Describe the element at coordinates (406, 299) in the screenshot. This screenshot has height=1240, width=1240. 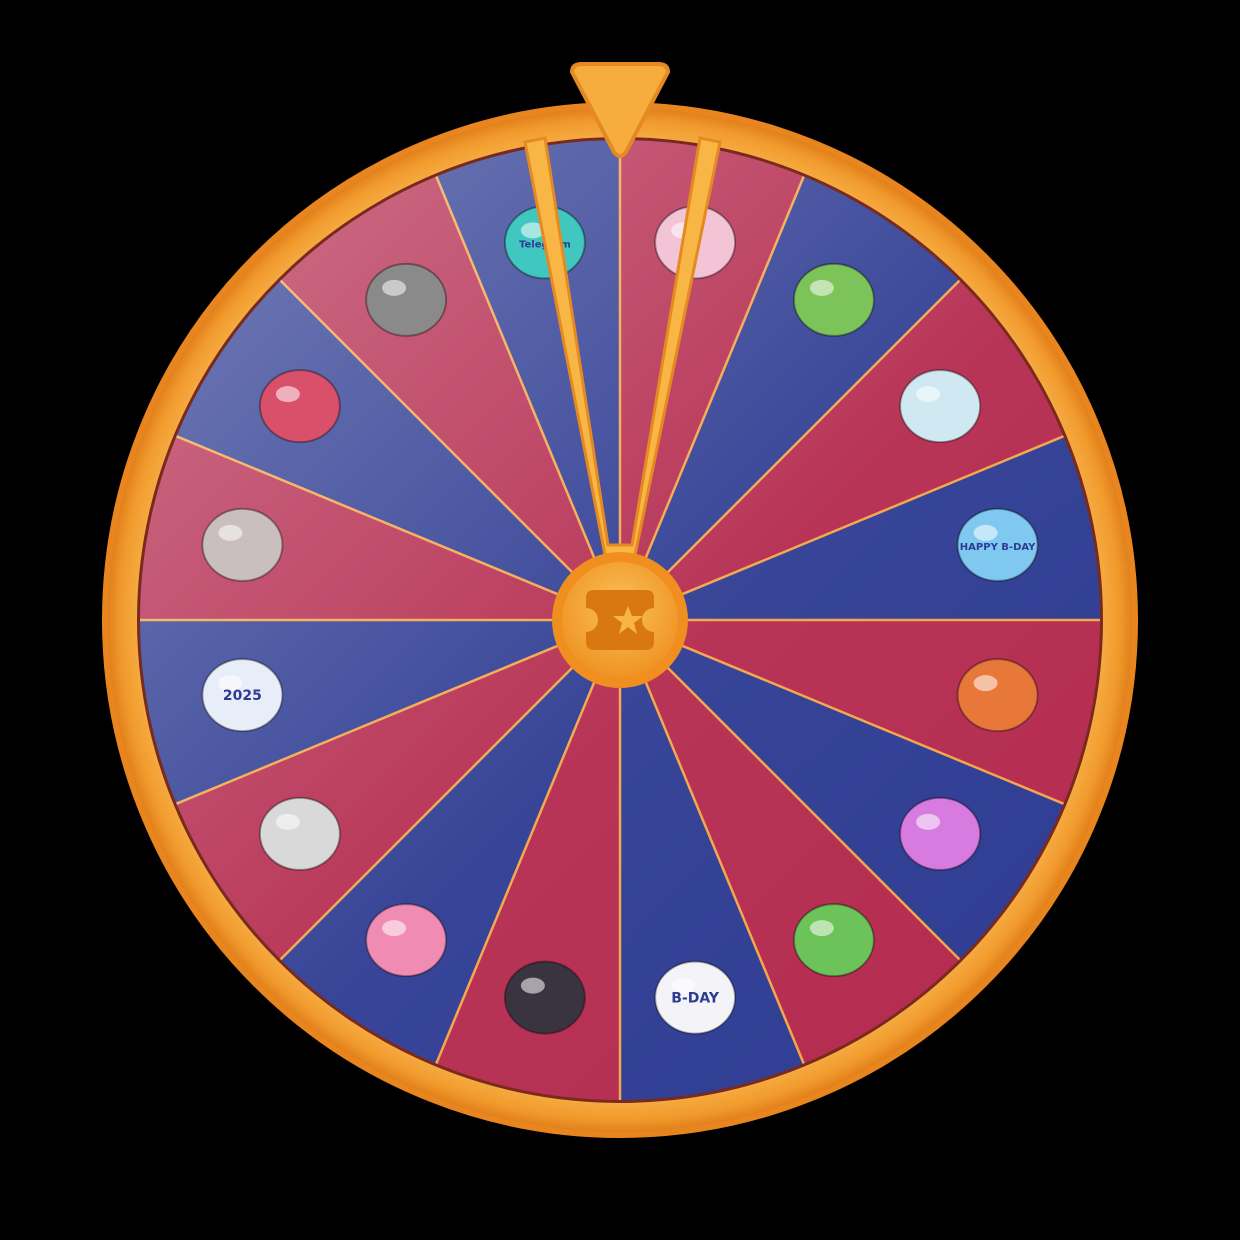
I see `grey-cap-icon` at that location.